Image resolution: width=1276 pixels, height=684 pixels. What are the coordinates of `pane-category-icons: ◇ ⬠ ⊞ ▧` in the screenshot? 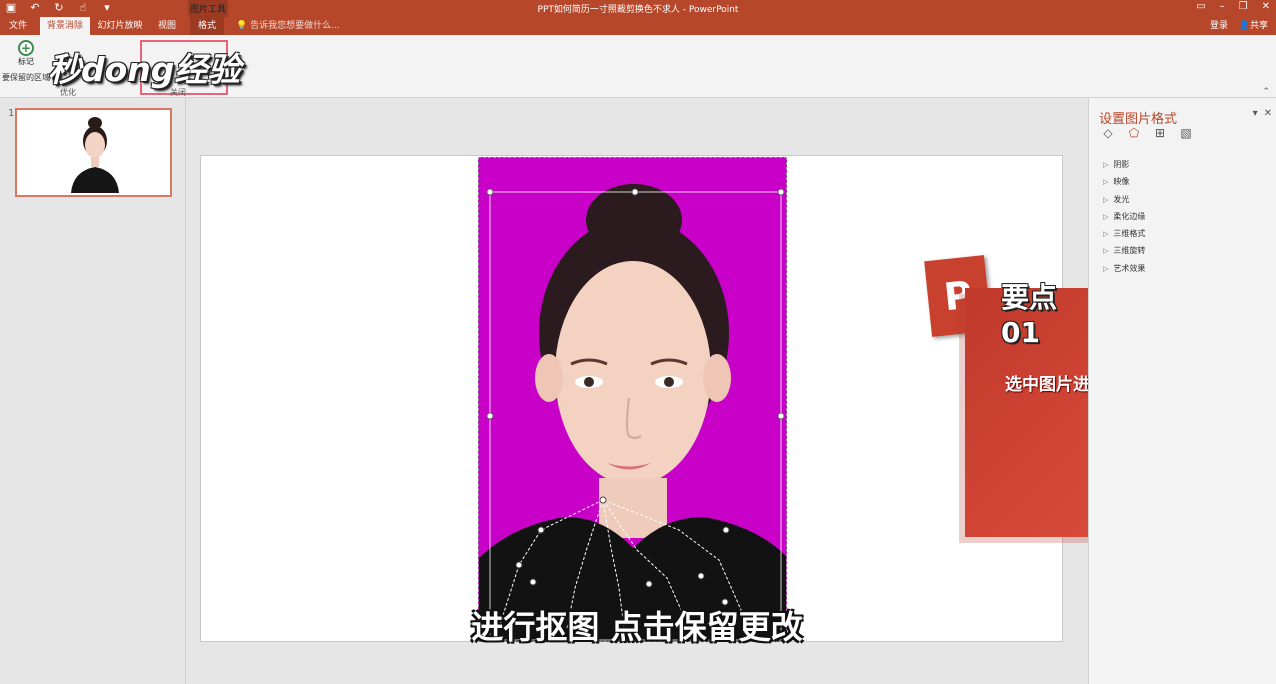 It's located at (1147, 133).